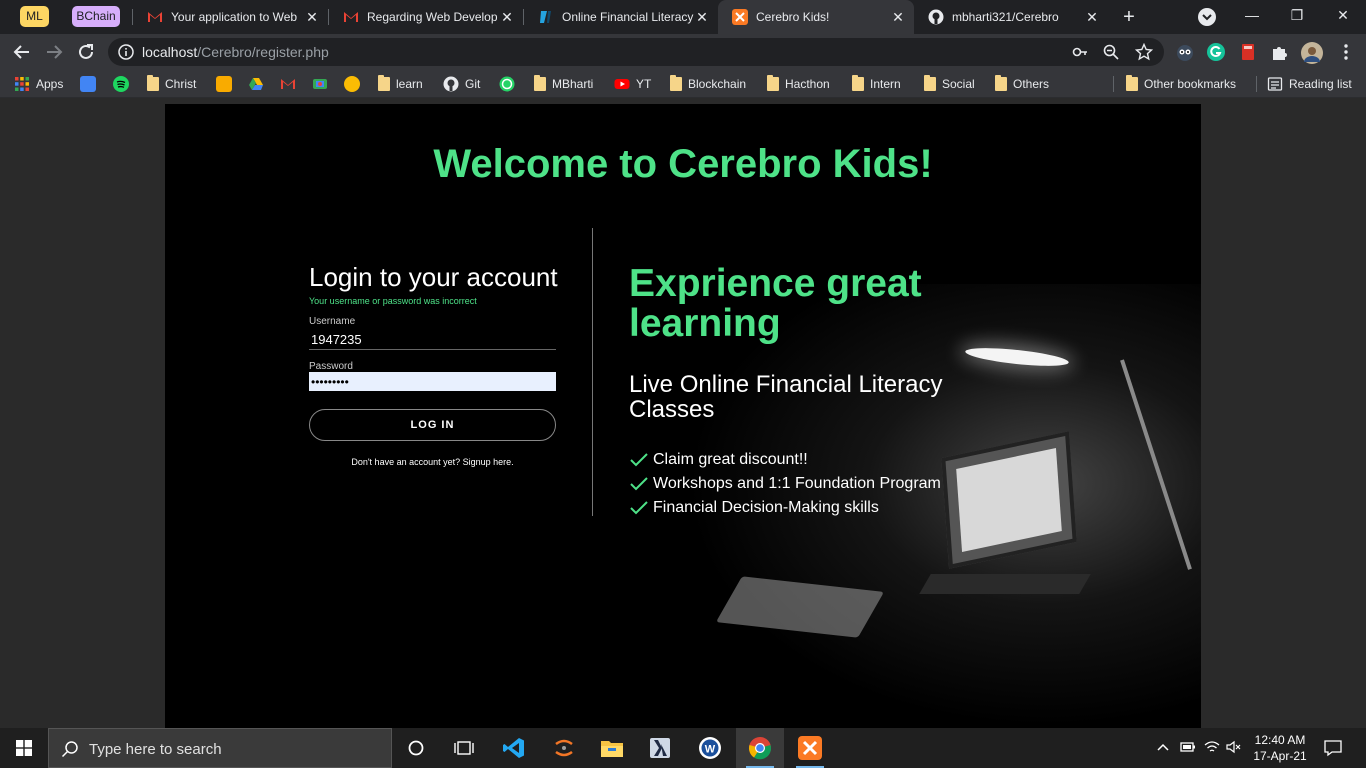 The height and width of the screenshot is (768, 1366). What do you see at coordinates (683, 164) in the screenshot?
I see `page-title: Welcome to Cerebro Kids!` at bounding box center [683, 164].